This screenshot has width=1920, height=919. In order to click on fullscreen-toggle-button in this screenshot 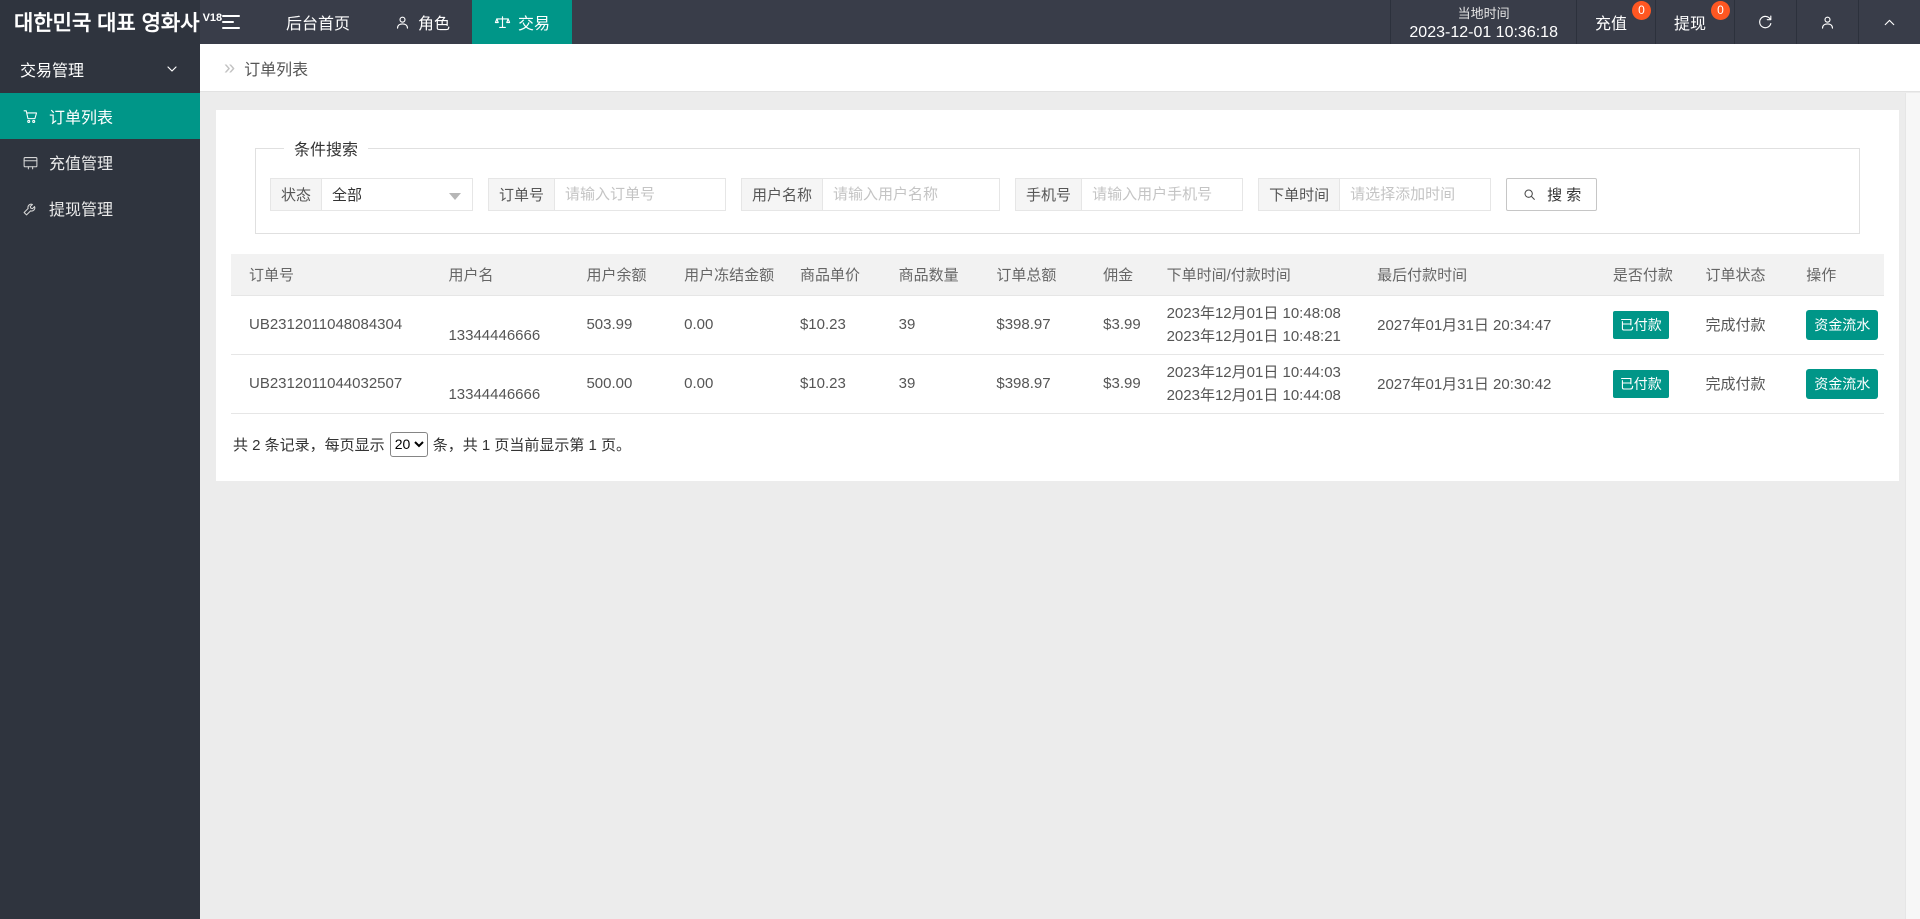, I will do `click(1889, 22)`.